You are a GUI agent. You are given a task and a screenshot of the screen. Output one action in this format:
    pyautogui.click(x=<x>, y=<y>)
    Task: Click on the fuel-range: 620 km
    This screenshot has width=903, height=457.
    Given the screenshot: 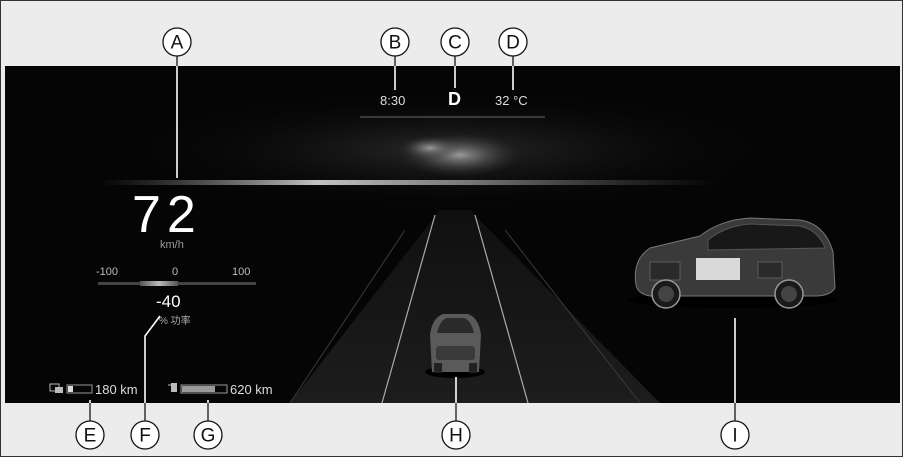 What is the action you would take?
    pyautogui.click(x=251, y=389)
    